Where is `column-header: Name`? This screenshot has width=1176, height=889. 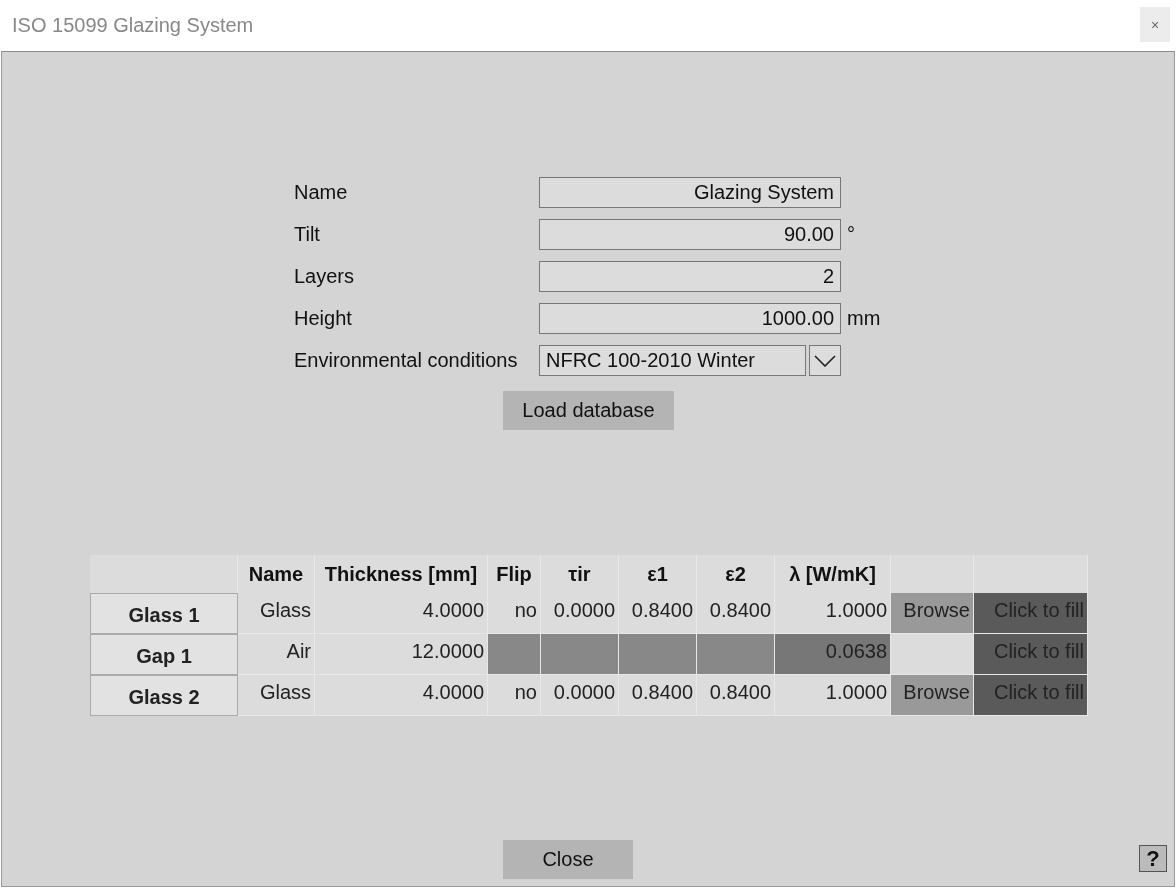
column-header: Name is located at coordinates (276, 574).